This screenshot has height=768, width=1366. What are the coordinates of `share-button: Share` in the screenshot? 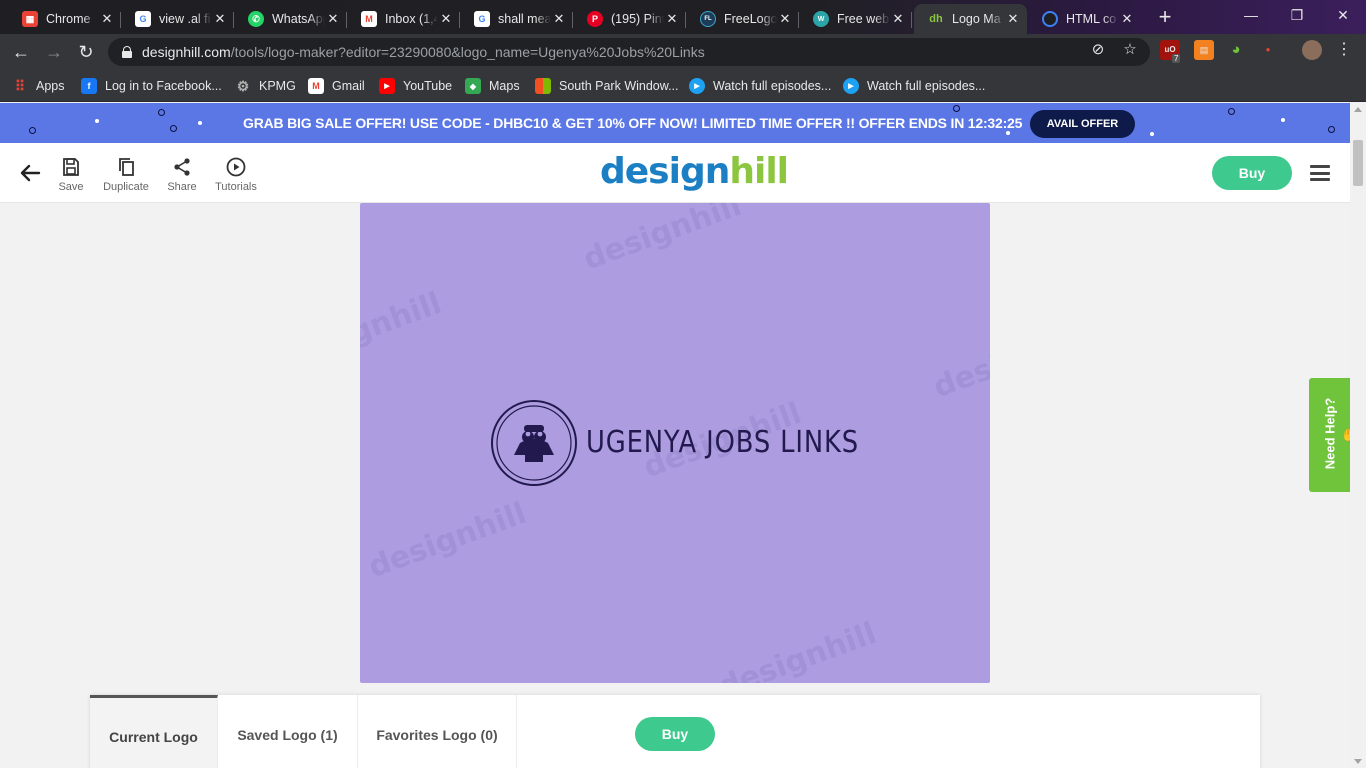 It's located at (182, 175).